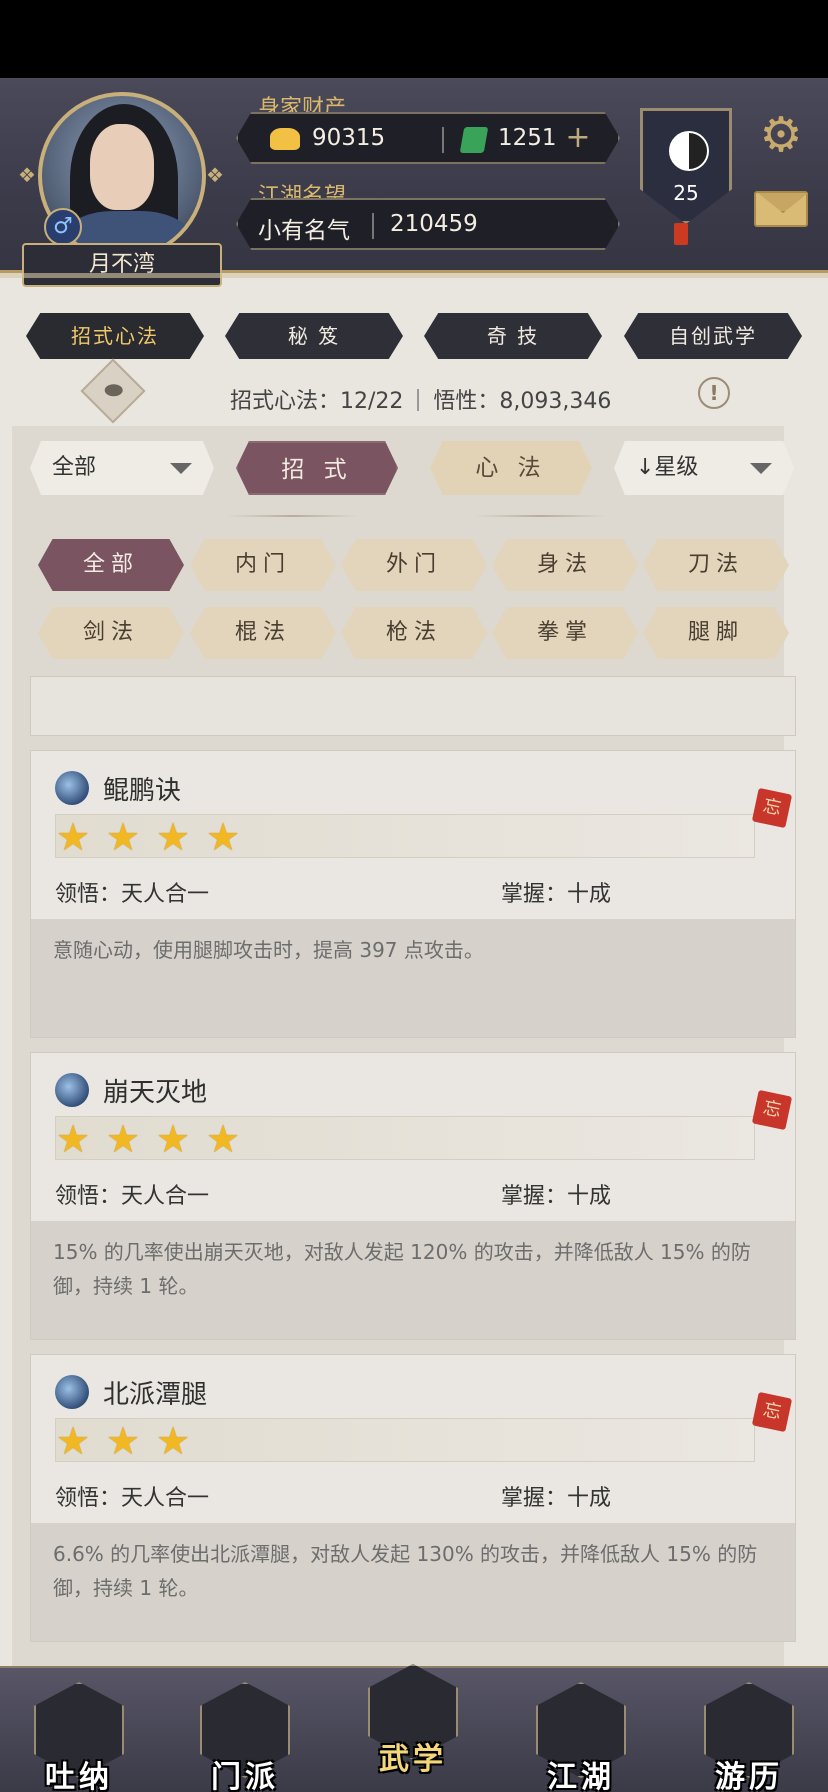  Describe the element at coordinates (686, 193) in the screenshot. I see `level-value: 25` at that location.